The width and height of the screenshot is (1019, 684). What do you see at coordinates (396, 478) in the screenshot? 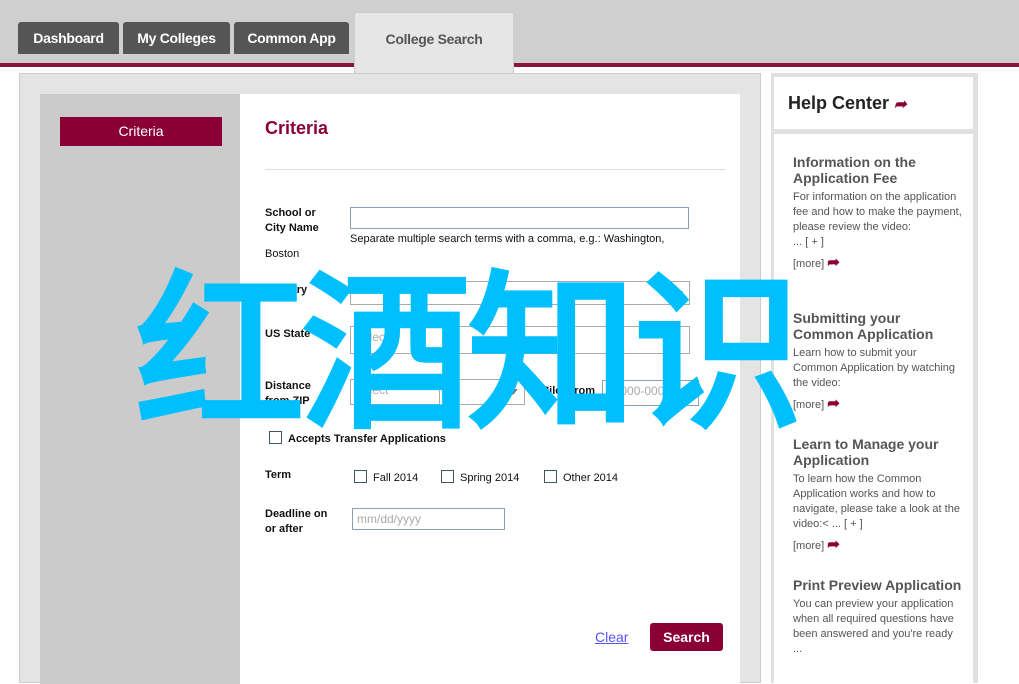
I see `term-fall-label: Fall 2014` at bounding box center [396, 478].